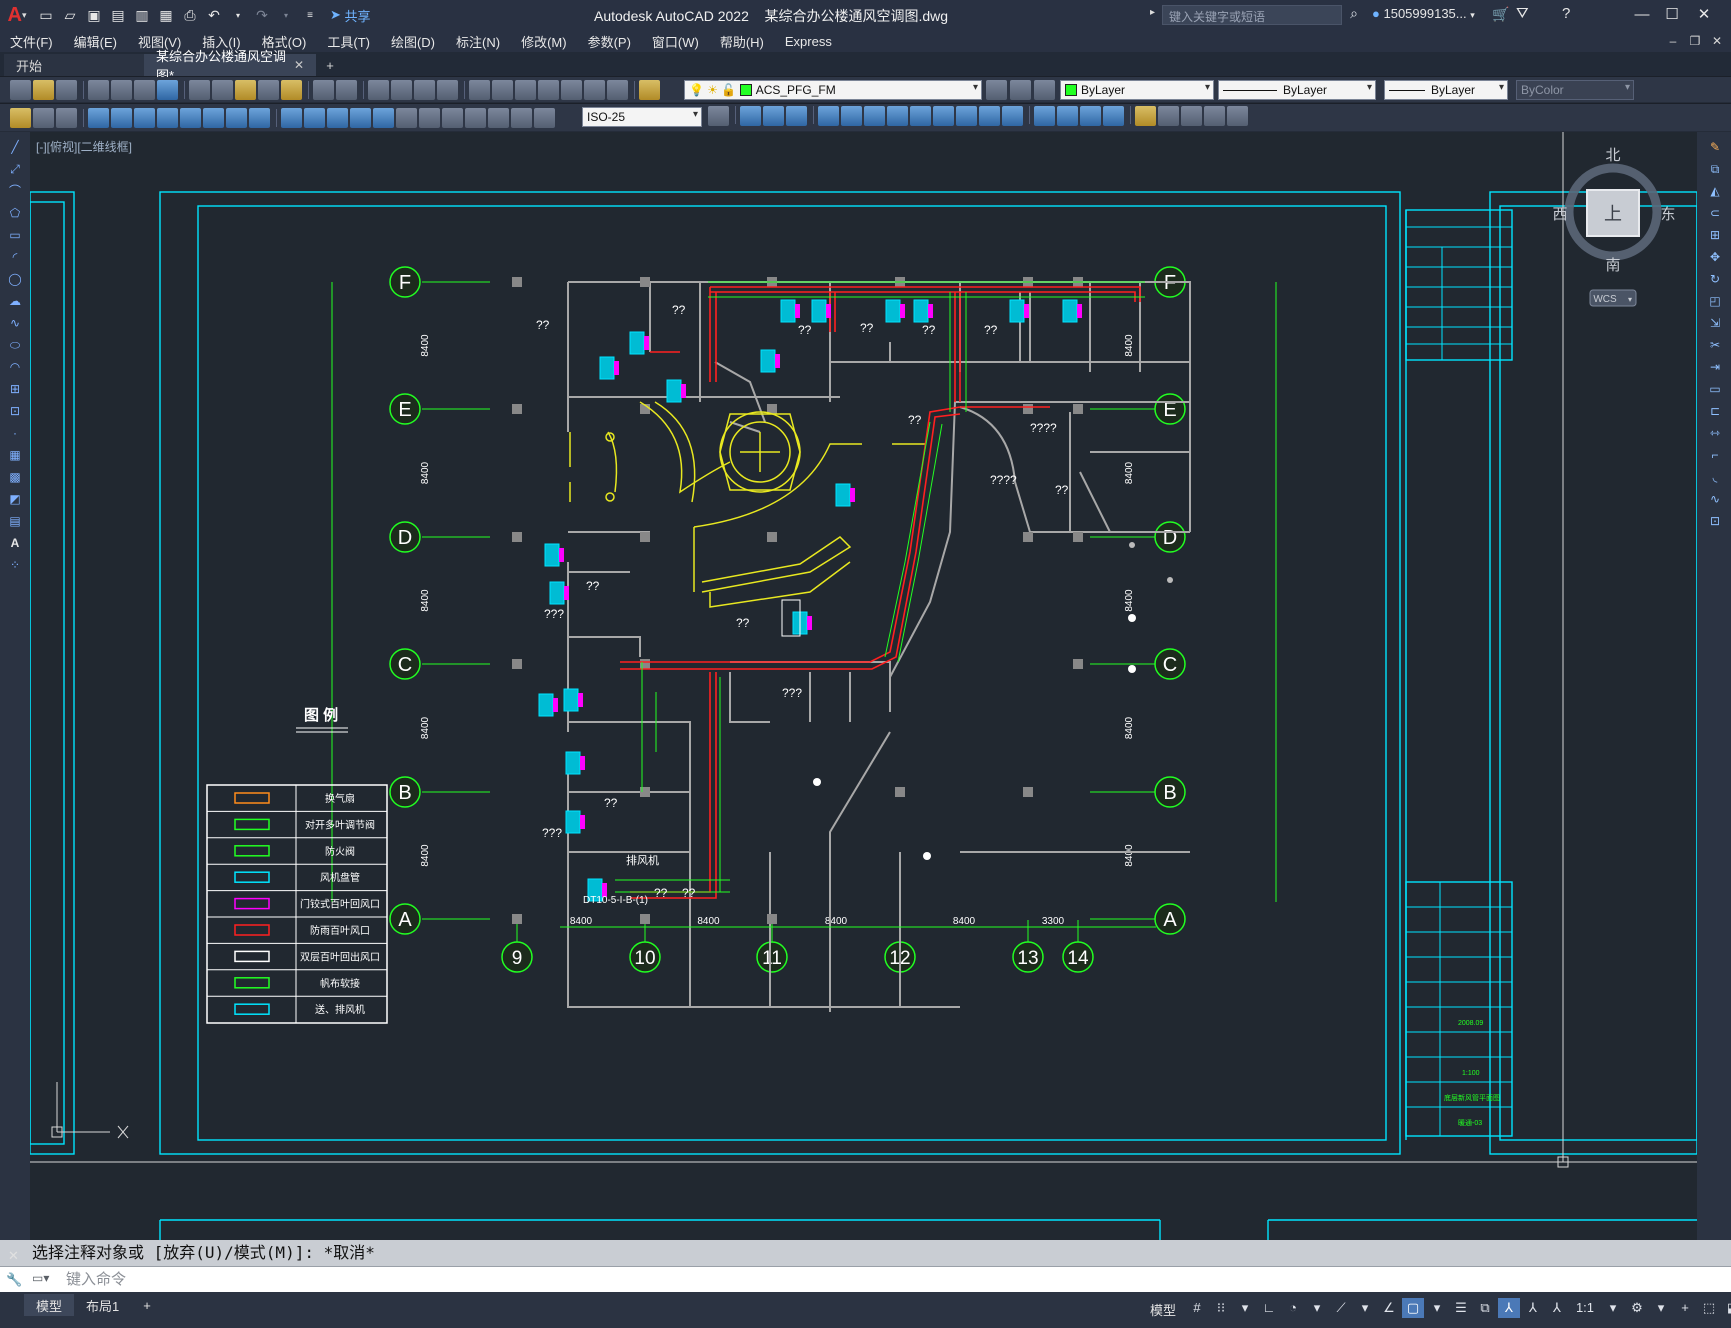  What do you see at coordinates (1717, 41) in the screenshot?
I see `doc-close-button: ✕` at bounding box center [1717, 41].